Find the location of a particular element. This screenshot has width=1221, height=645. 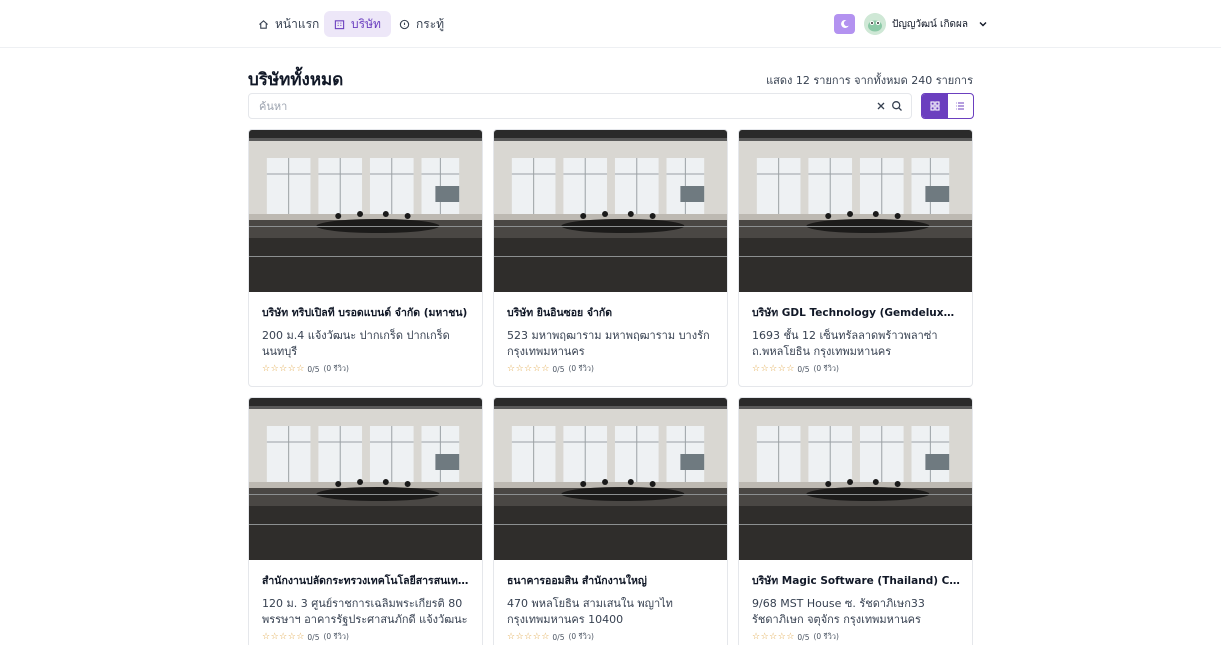

company-name: บริษัท ยินอินซอย จำกัด is located at coordinates (611, 312).